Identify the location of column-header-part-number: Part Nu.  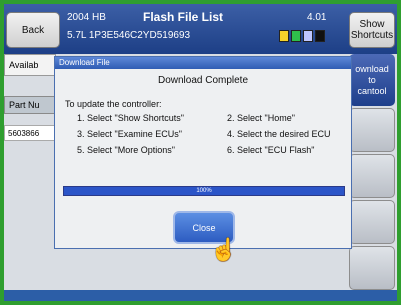
(30, 105).